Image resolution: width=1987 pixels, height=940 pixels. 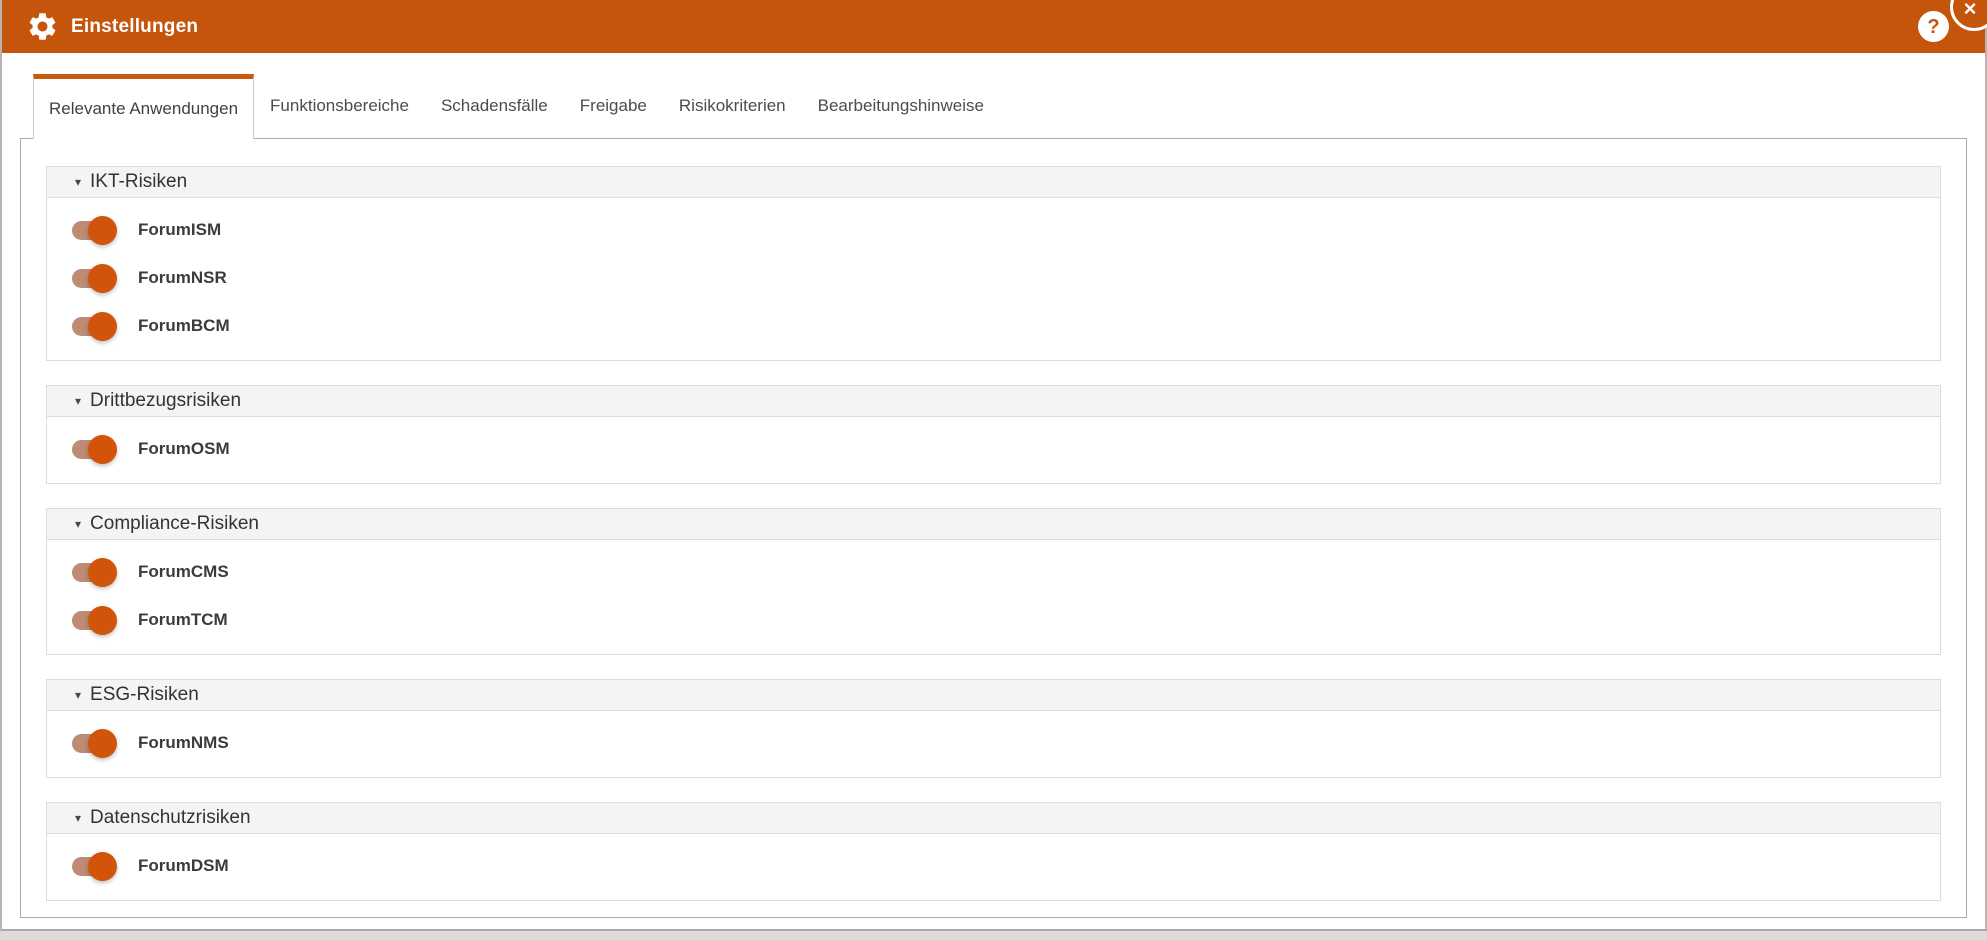 I want to click on section-header-compliance-risiken: ▾ Compliance-Risiken, so click(x=993, y=524).